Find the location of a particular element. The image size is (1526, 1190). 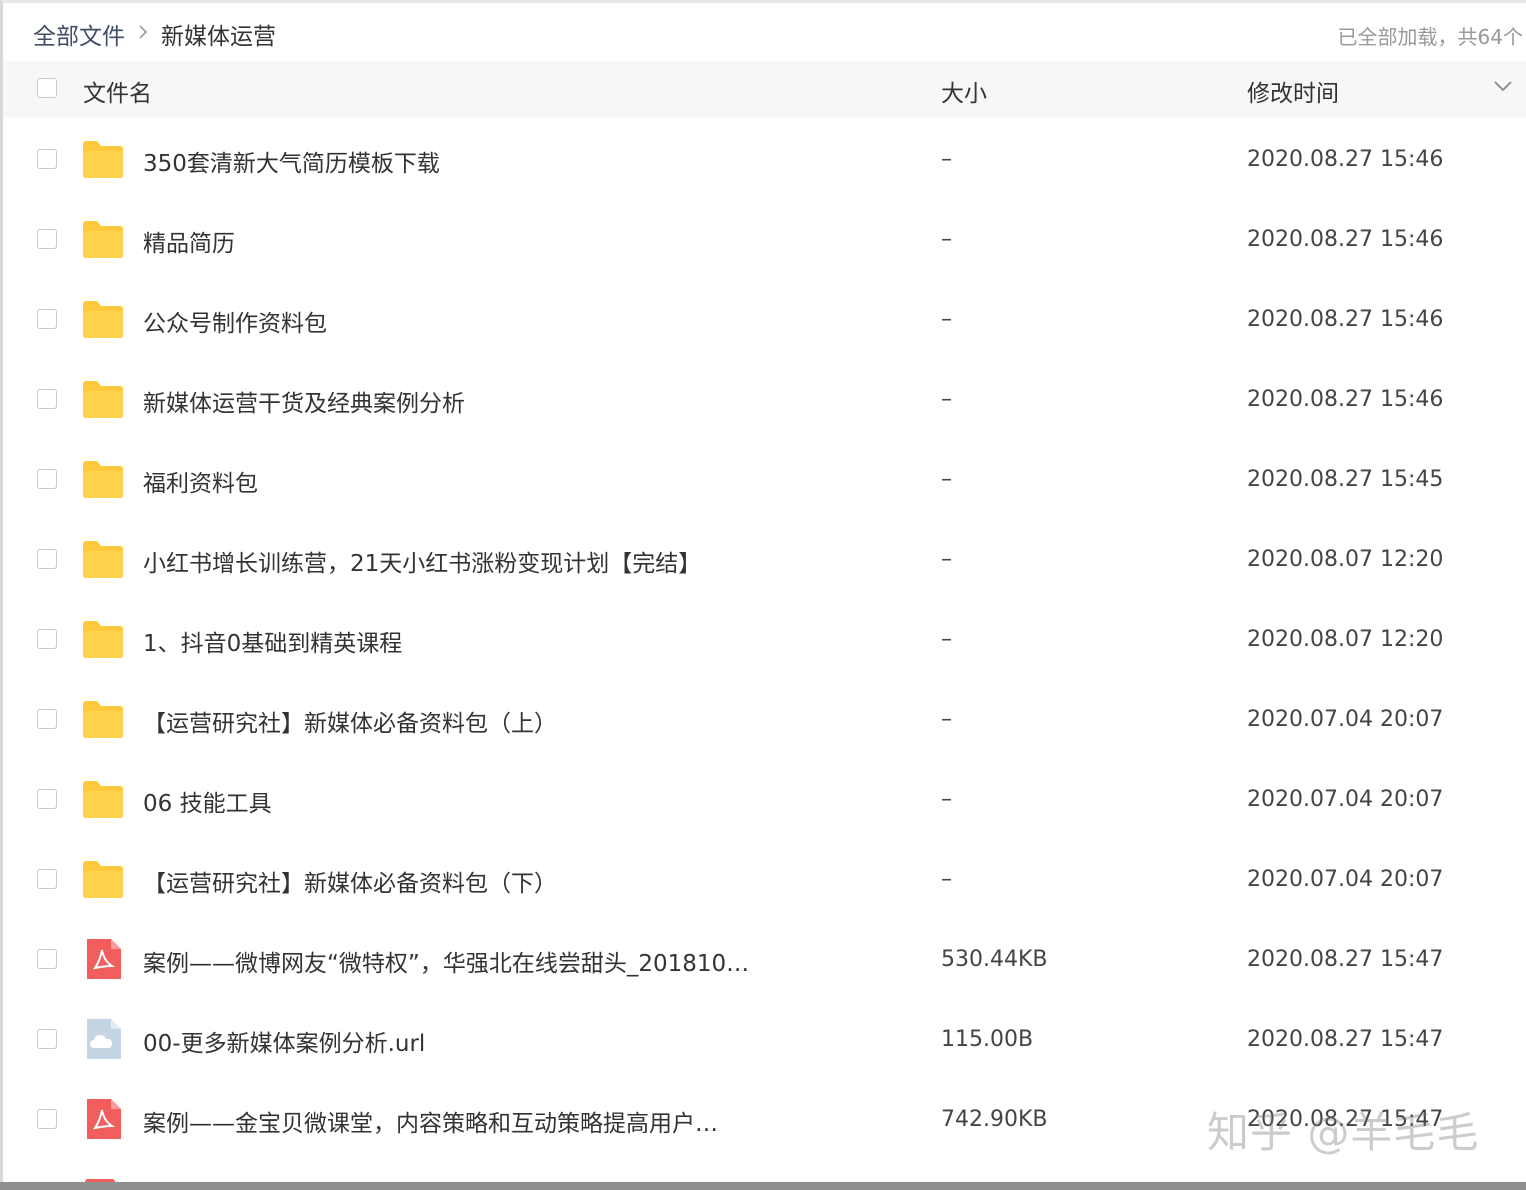

file-name: 1、抖音0基础到精英课程 is located at coordinates (272, 641).